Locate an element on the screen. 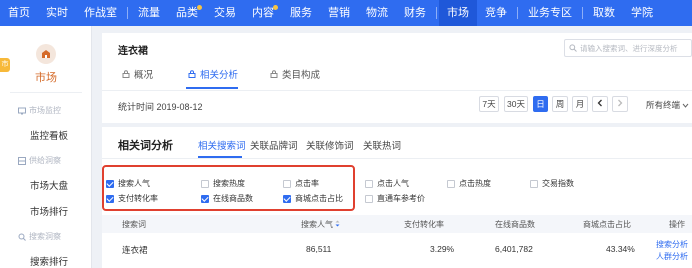 The height and width of the screenshot is (268, 692). sidebar-group-market-monitor: 市场监控 is located at coordinates (39, 110).